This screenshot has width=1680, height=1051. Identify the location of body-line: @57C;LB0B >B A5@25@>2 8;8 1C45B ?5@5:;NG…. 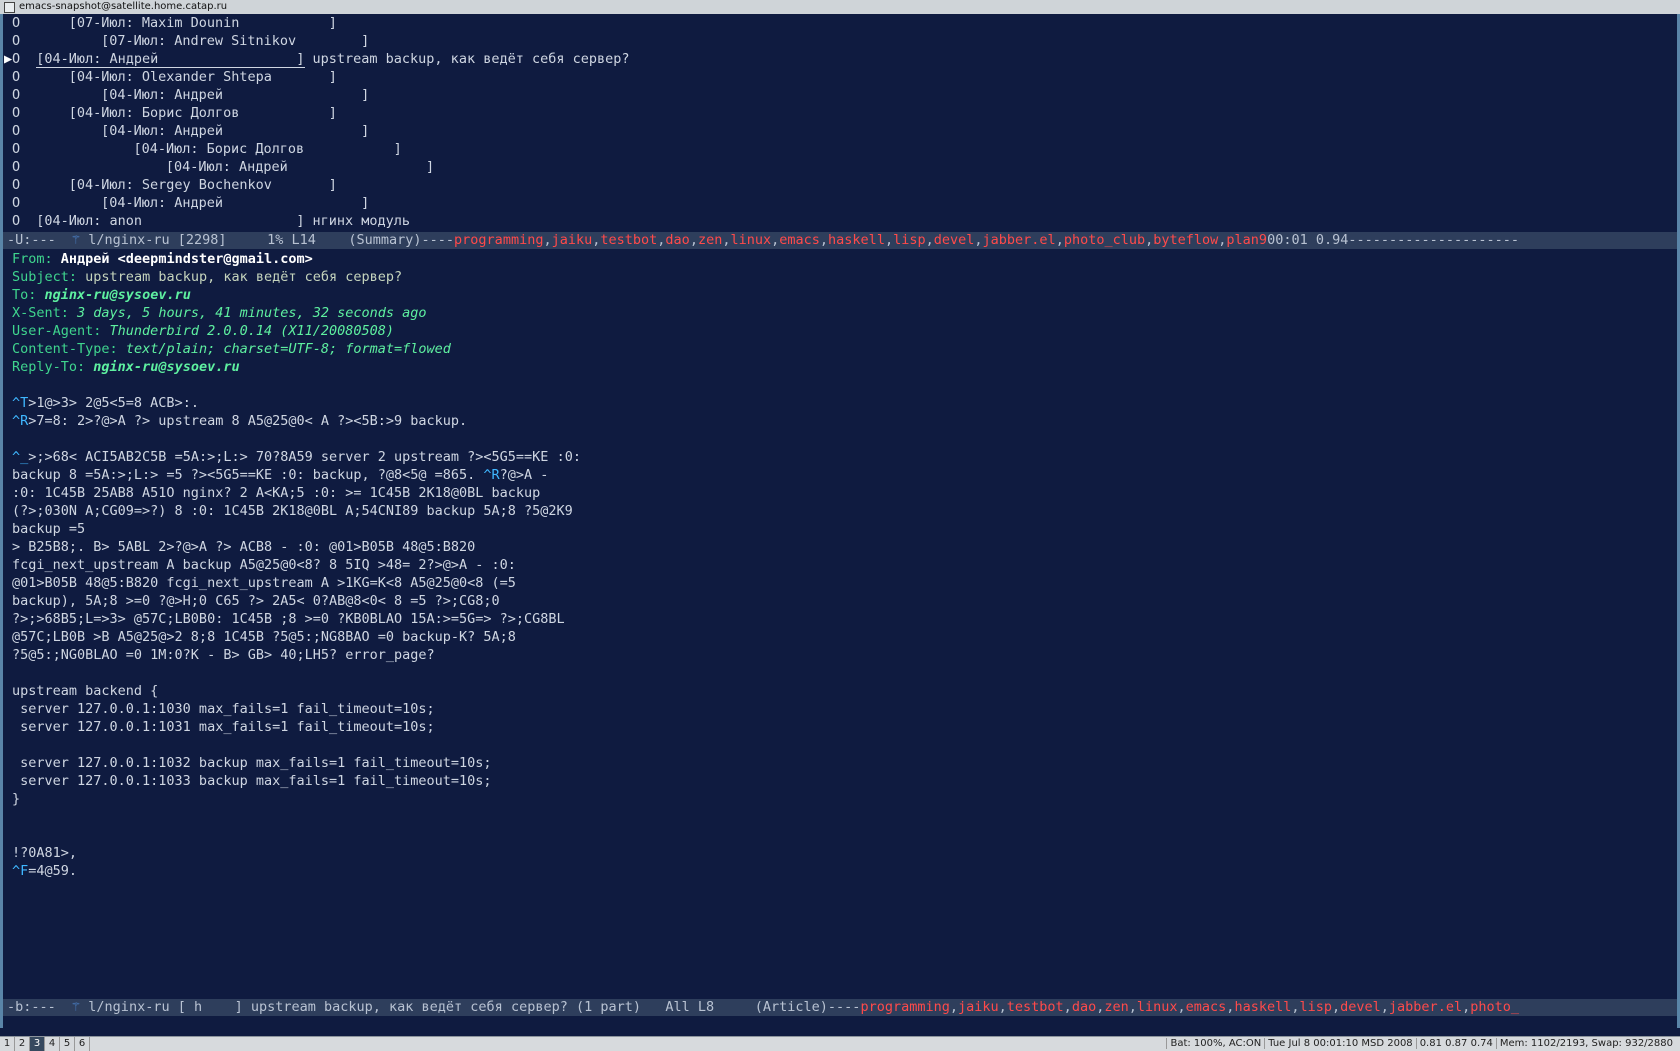
(840, 637).